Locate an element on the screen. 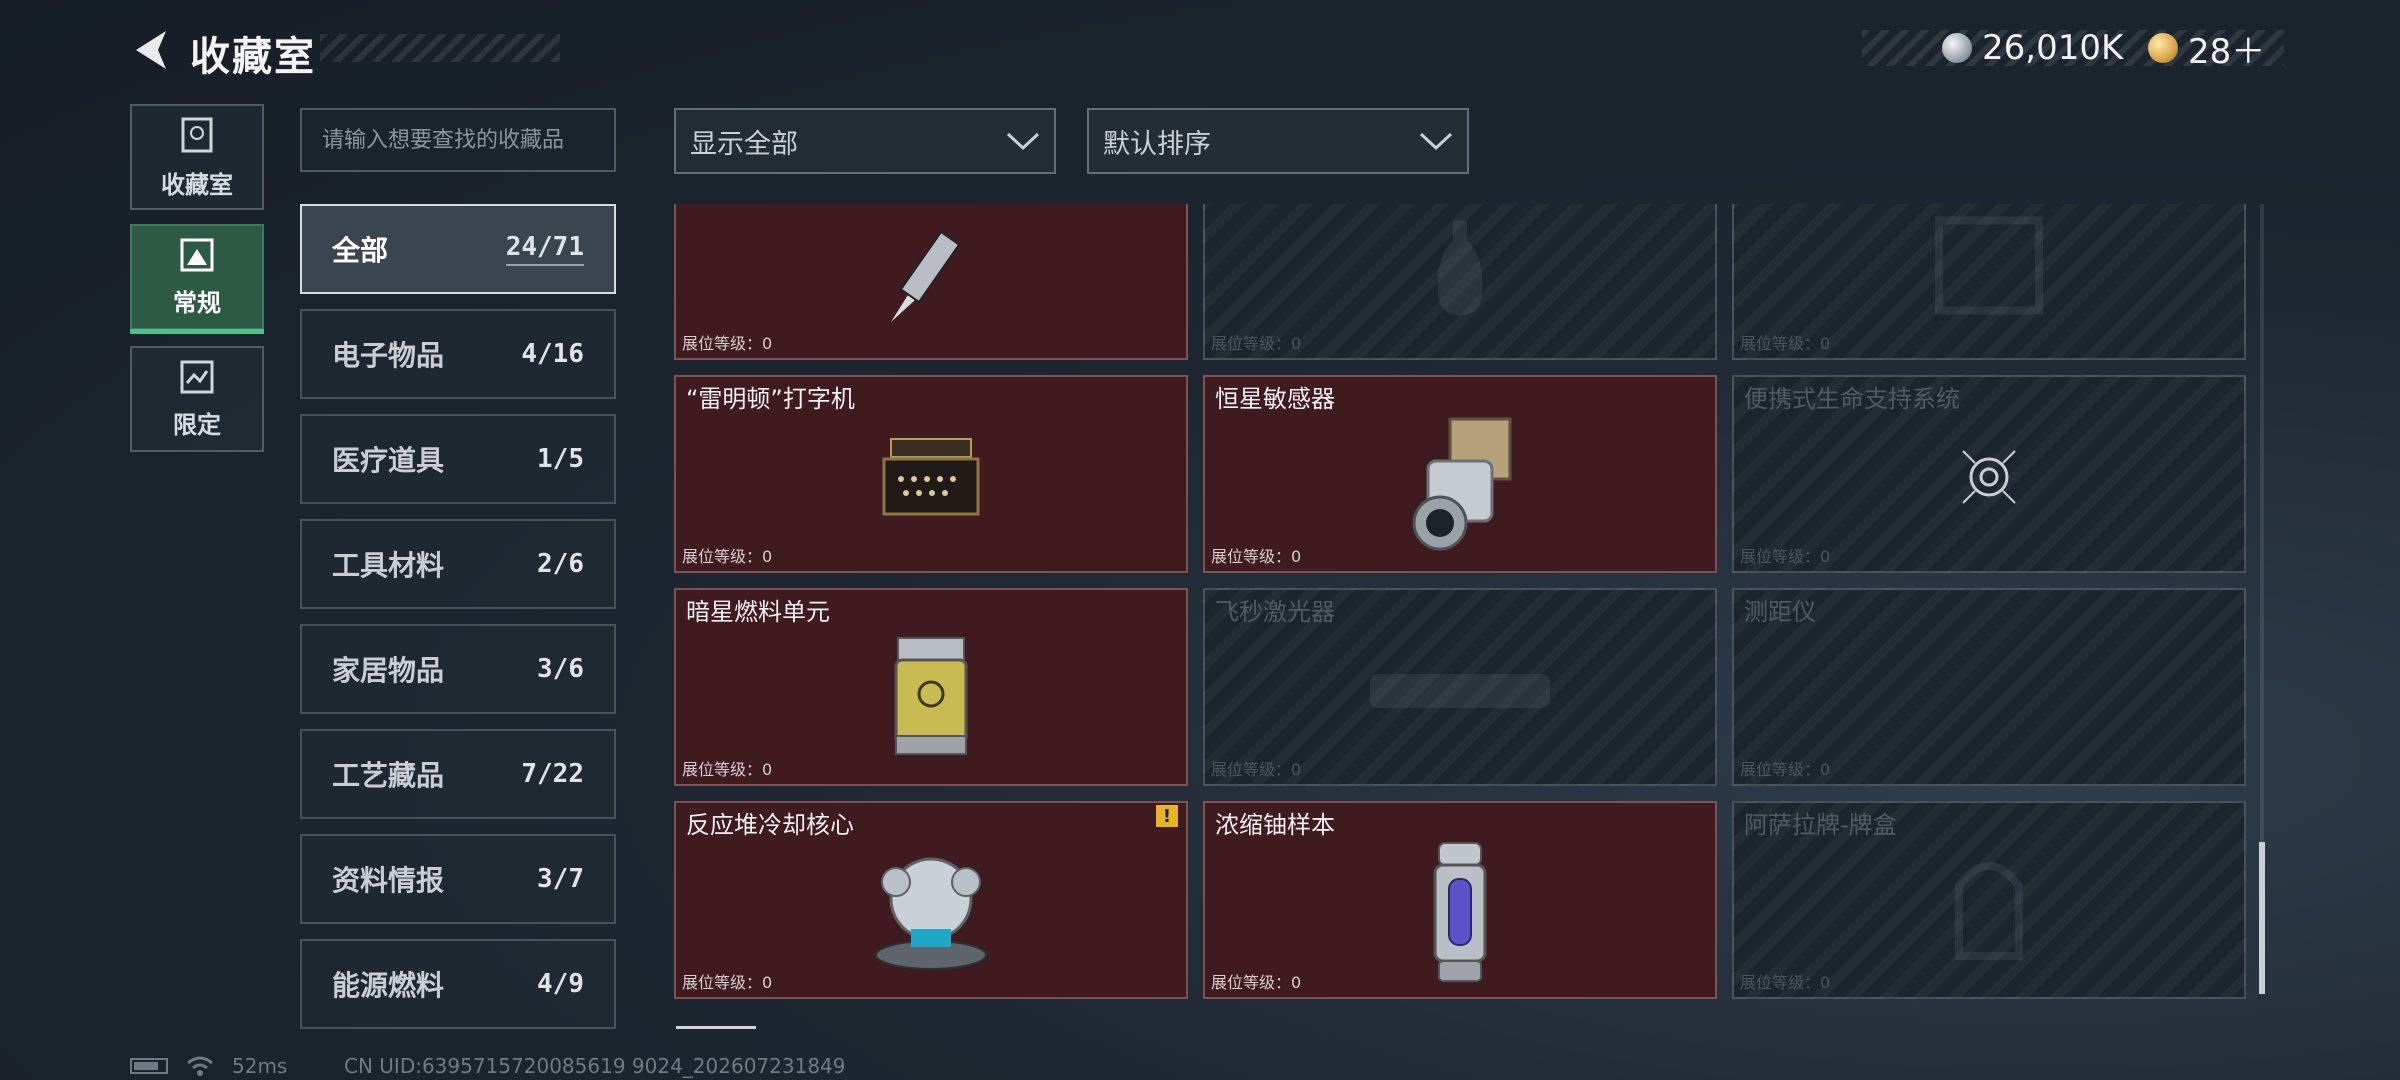 The width and height of the screenshot is (2400, 1080). collection-card: 恒星敏感器 展位等级：0 is located at coordinates (1460, 474).